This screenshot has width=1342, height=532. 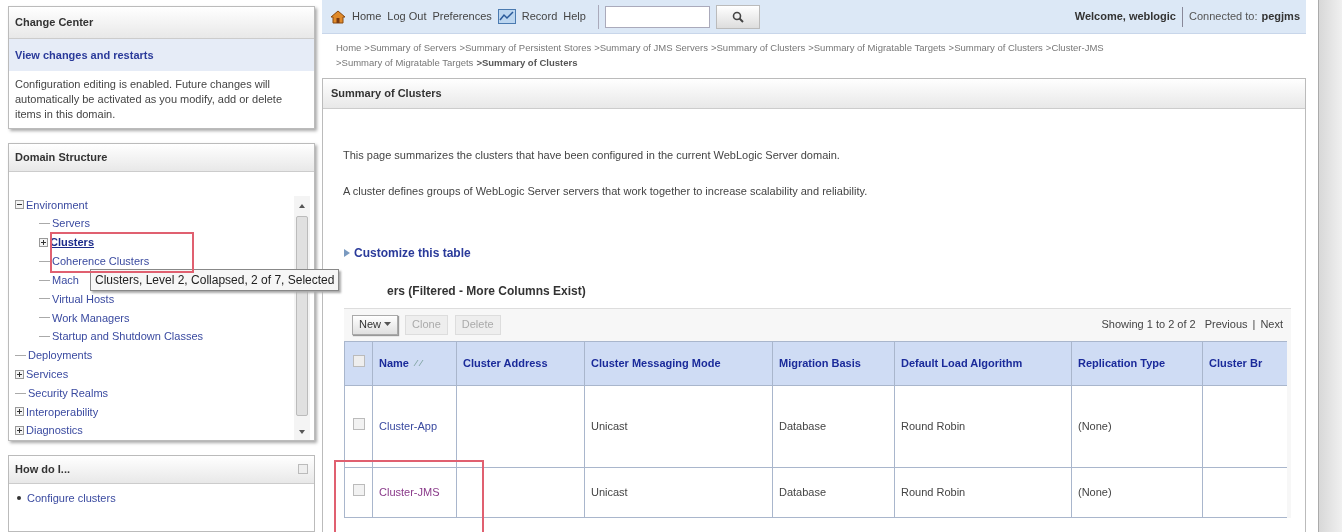 I want to click on tree-item: Coherence Clusters, so click(x=101, y=261).